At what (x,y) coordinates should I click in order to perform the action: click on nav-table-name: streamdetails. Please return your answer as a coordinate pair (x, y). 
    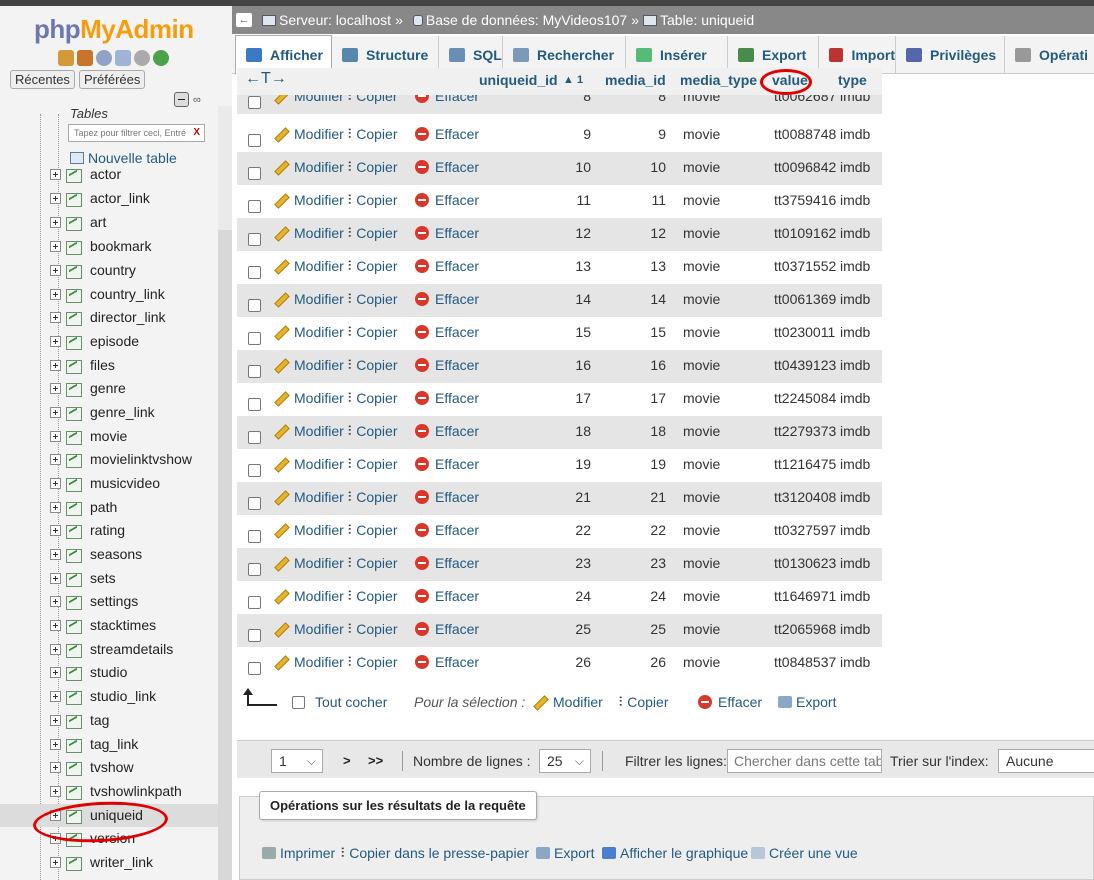
    Looking at the image, I should click on (131, 649).